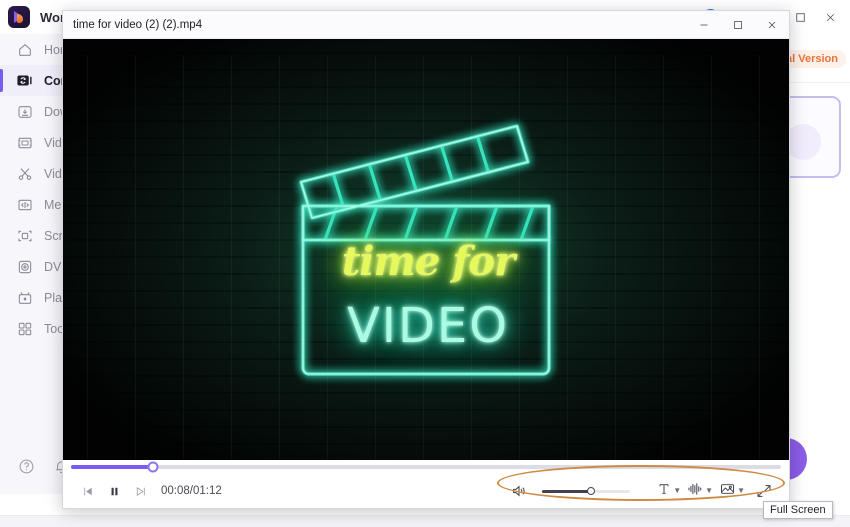 This screenshot has width=850, height=527. I want to click on volume-slider-fill, so click(566, 491).